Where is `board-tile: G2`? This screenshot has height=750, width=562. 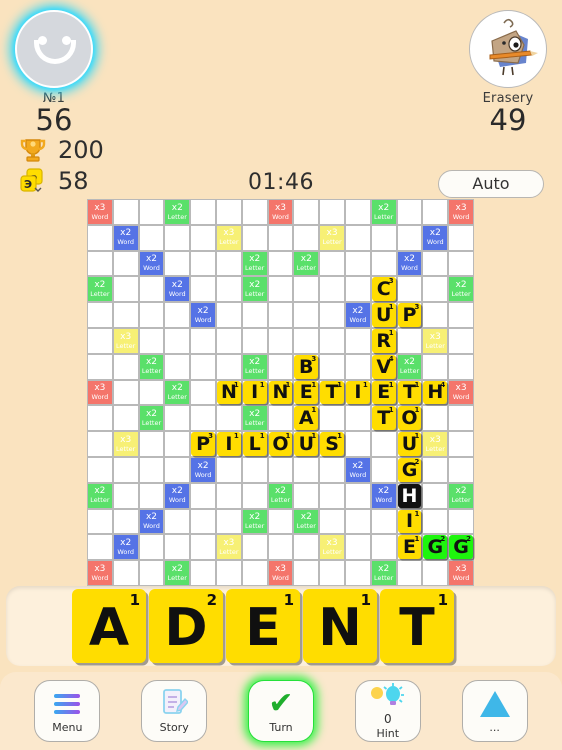
board-tile: G2 is located at coordinates (409, 469).